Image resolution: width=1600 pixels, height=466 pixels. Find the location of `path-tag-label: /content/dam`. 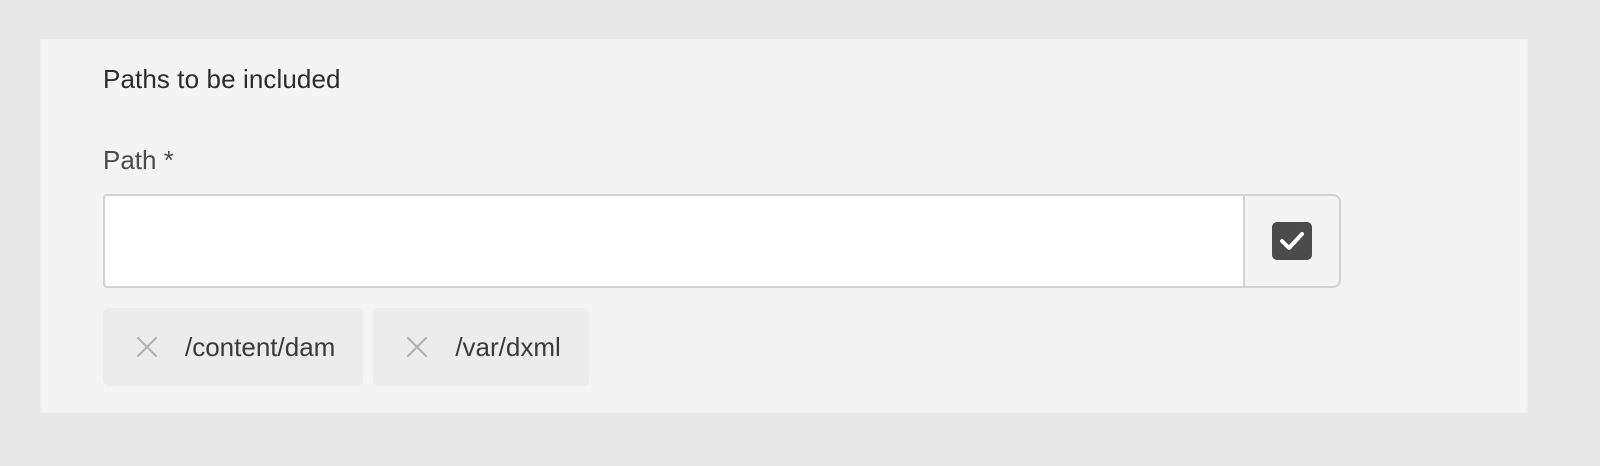

path-tag-label: /content/dam is located at coordinates (260, 346).